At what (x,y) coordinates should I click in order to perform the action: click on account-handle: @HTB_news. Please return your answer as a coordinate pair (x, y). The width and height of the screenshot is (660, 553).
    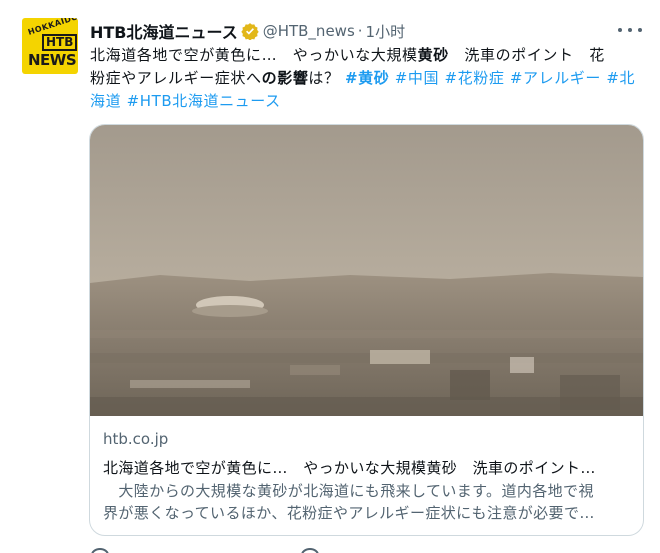
    Looking at the image, I should click on (309, 31).